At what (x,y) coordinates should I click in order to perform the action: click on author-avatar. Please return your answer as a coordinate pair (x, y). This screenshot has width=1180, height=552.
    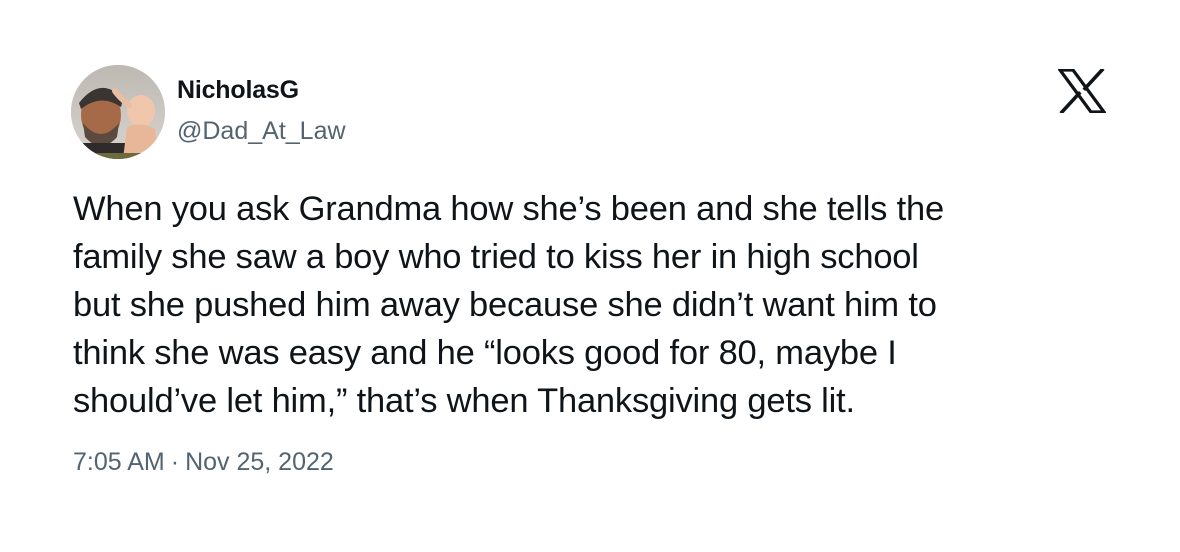
    Looking at the image, I should click on (118, 112).